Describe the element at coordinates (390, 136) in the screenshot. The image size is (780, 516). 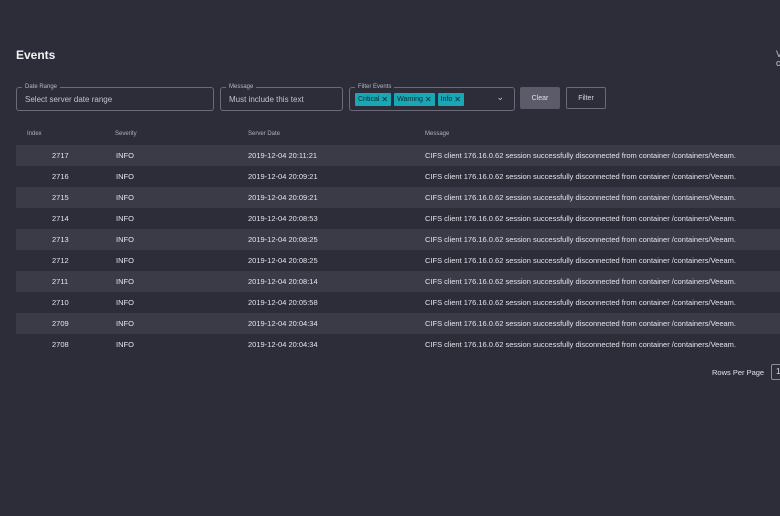
I see `table-header: Index Severity Server Date Message` at that location.